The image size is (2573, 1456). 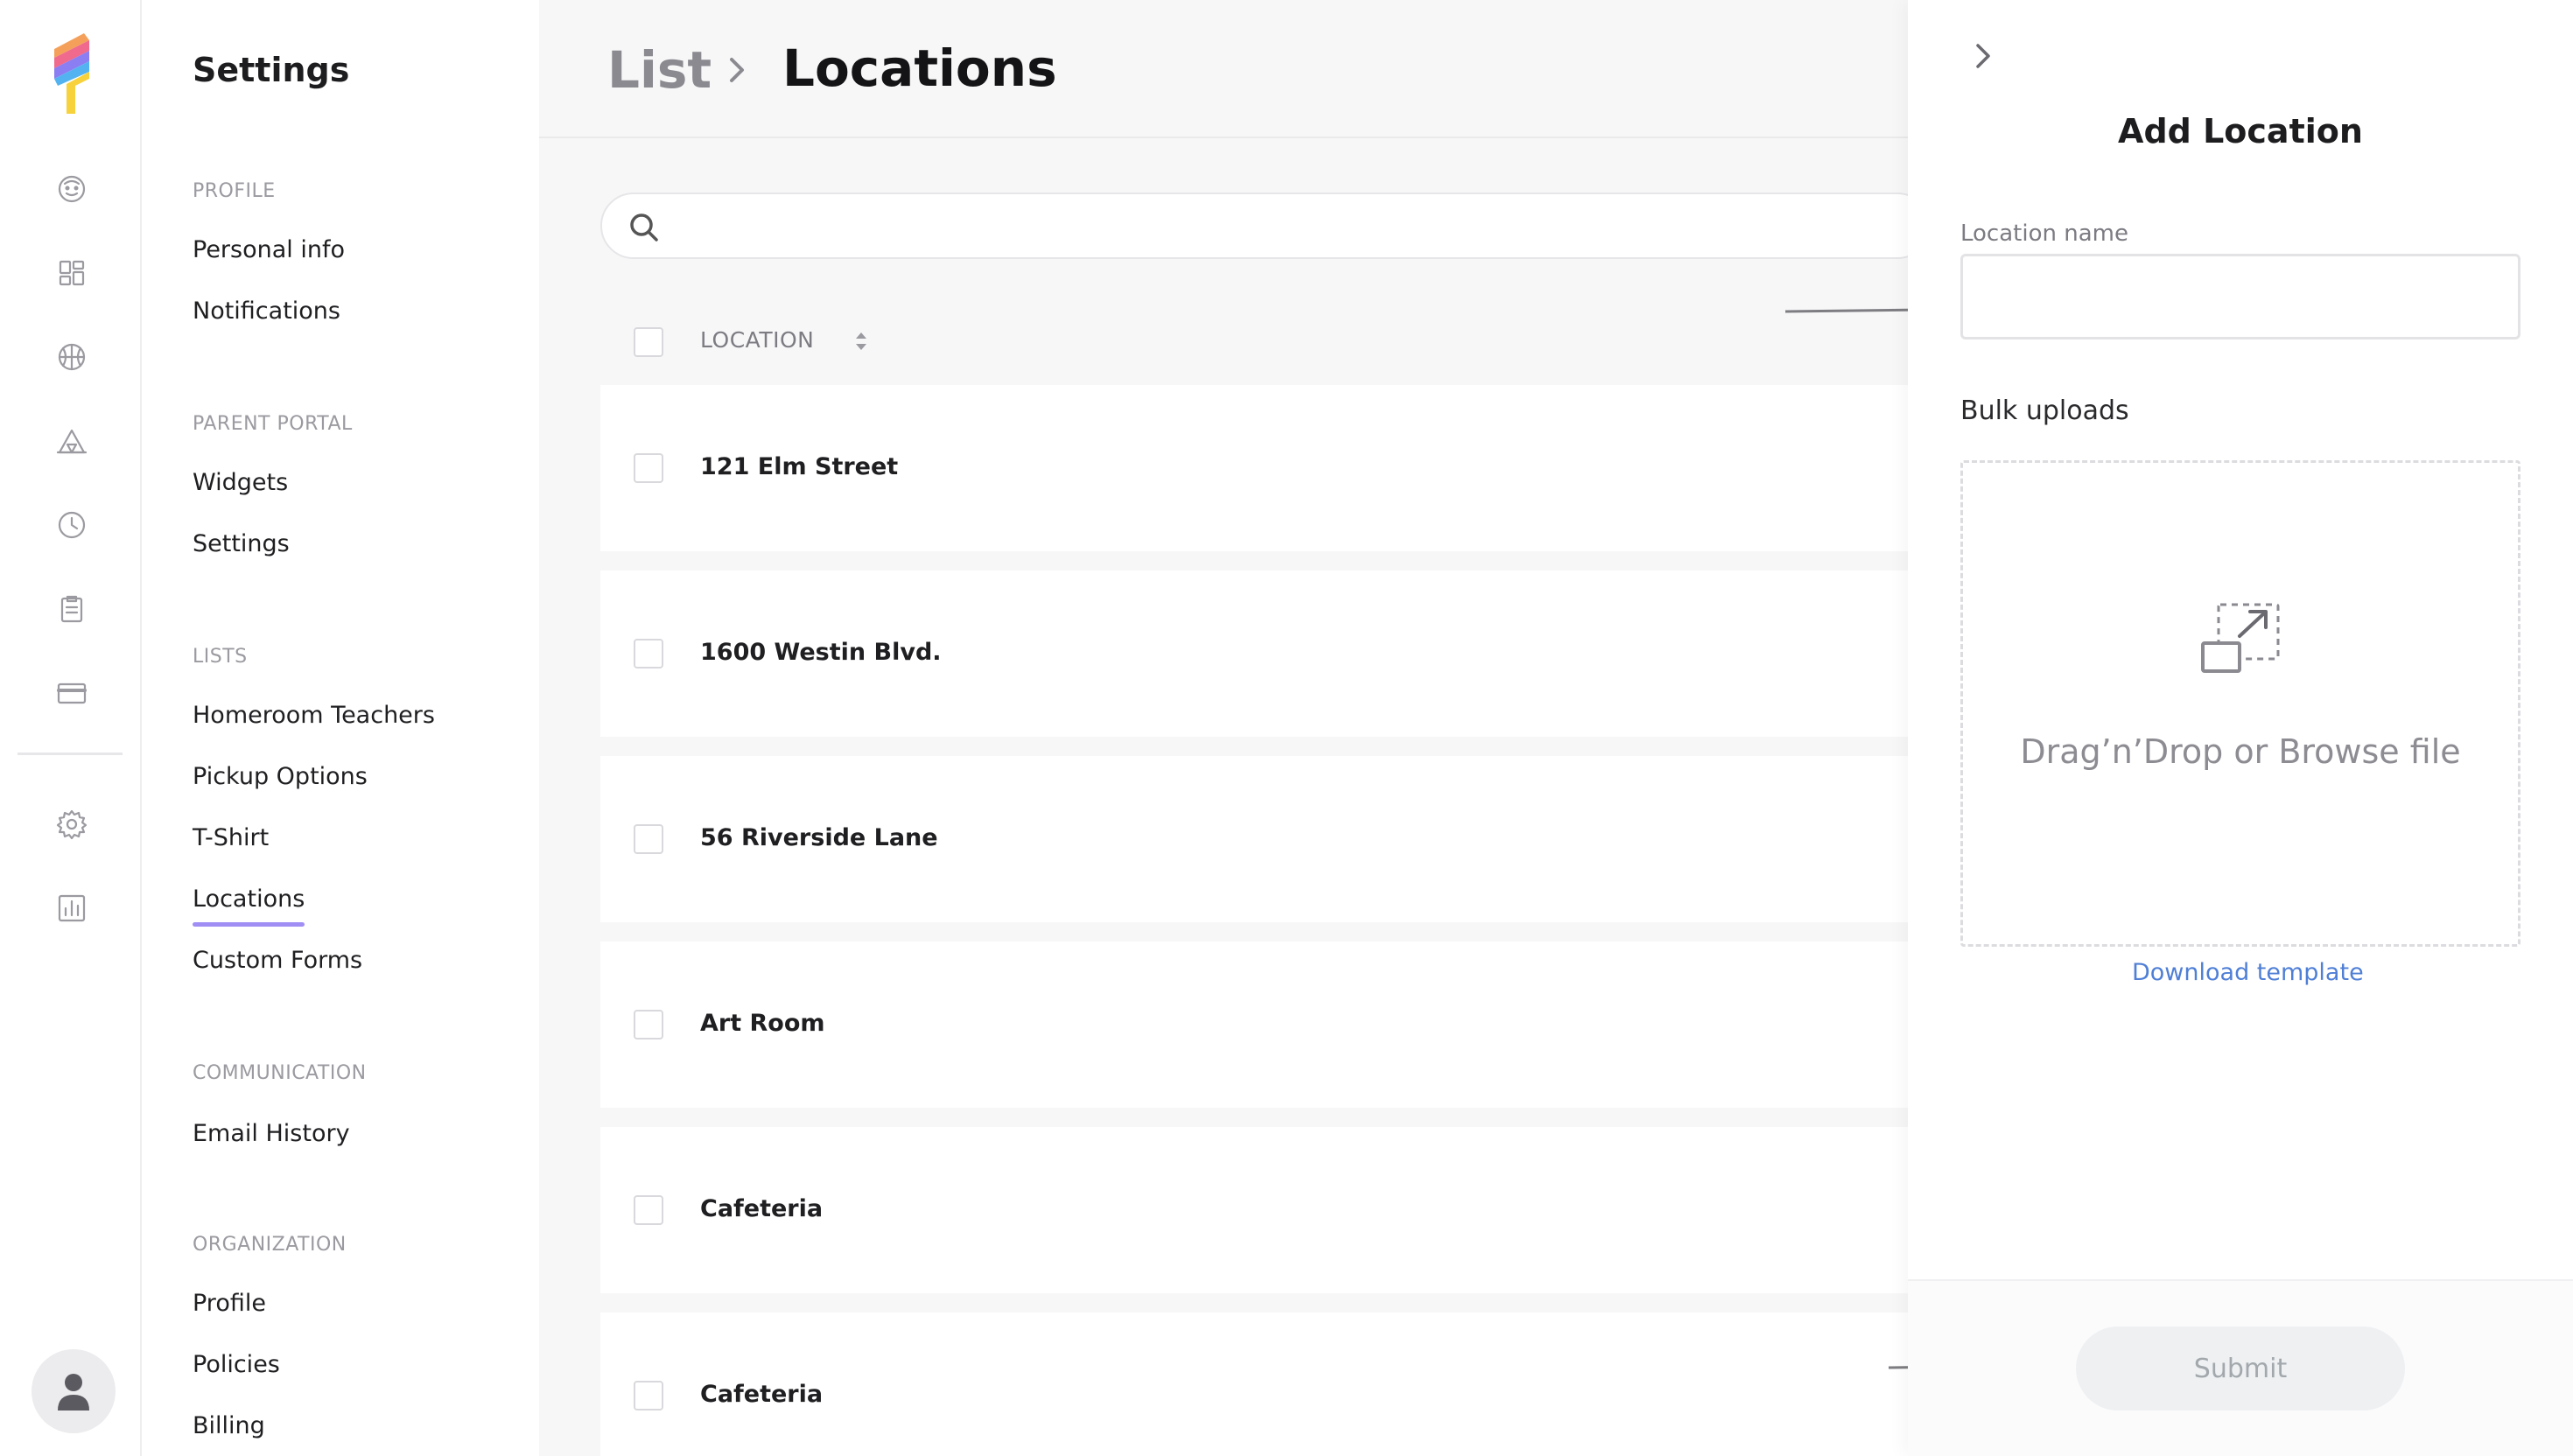 I want to click on menu-item-notifications: Notifications, so click(x=266, y=311).